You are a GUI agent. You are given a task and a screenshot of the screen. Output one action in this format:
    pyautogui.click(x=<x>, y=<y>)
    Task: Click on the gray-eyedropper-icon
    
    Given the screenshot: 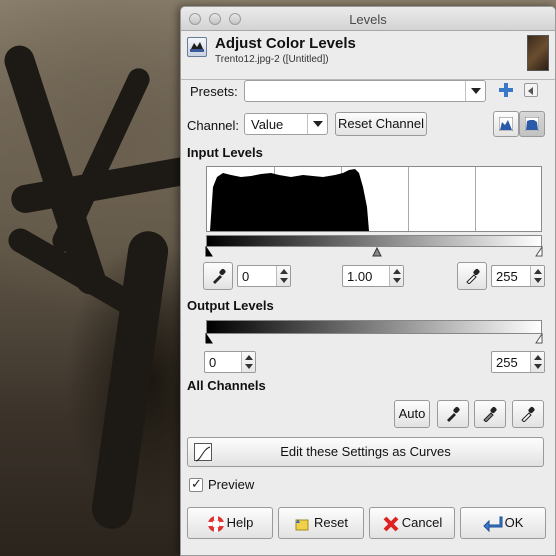 What is the action you would take?
    pyautogui.click(x=490, y=414)
    